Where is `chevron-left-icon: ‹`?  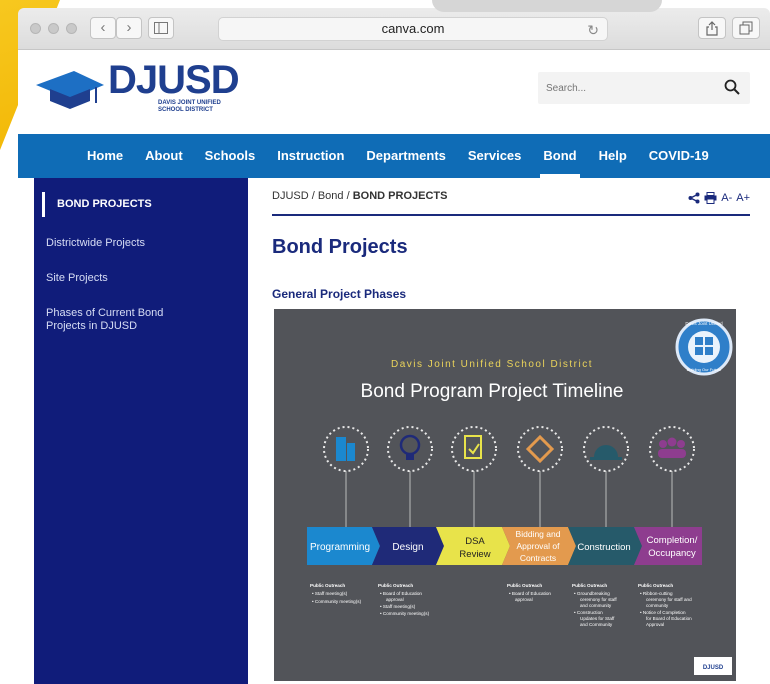
chevron-left-icon: ‹ is located at coordinates (103, 27).